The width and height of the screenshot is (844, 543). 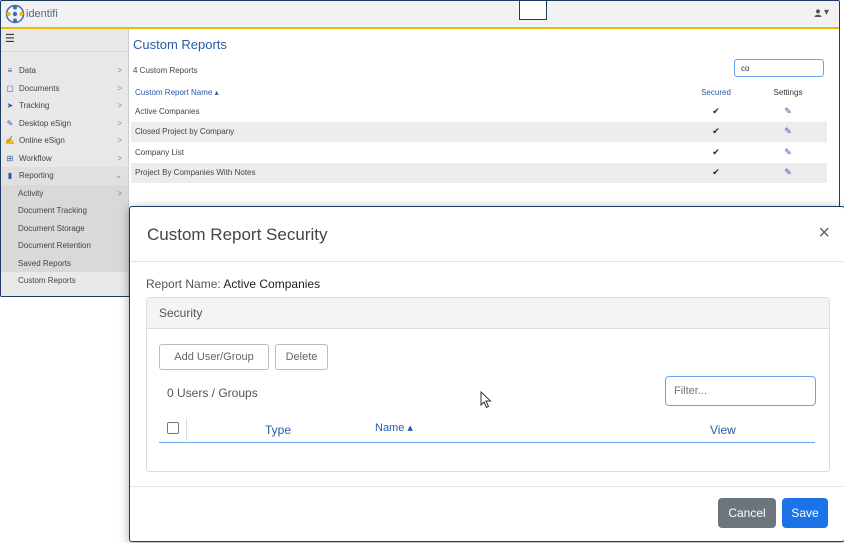 I want to click on security-panel-title: Security, so click(x=488, y=313).